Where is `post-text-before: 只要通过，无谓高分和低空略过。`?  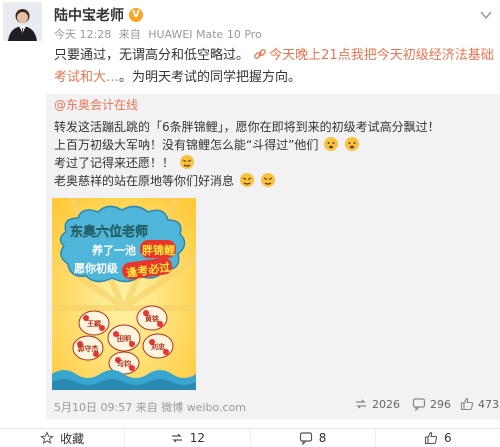
post-text-before: 只要通过，无谓高分和低空略过。 is located at coordinates (152, 55).